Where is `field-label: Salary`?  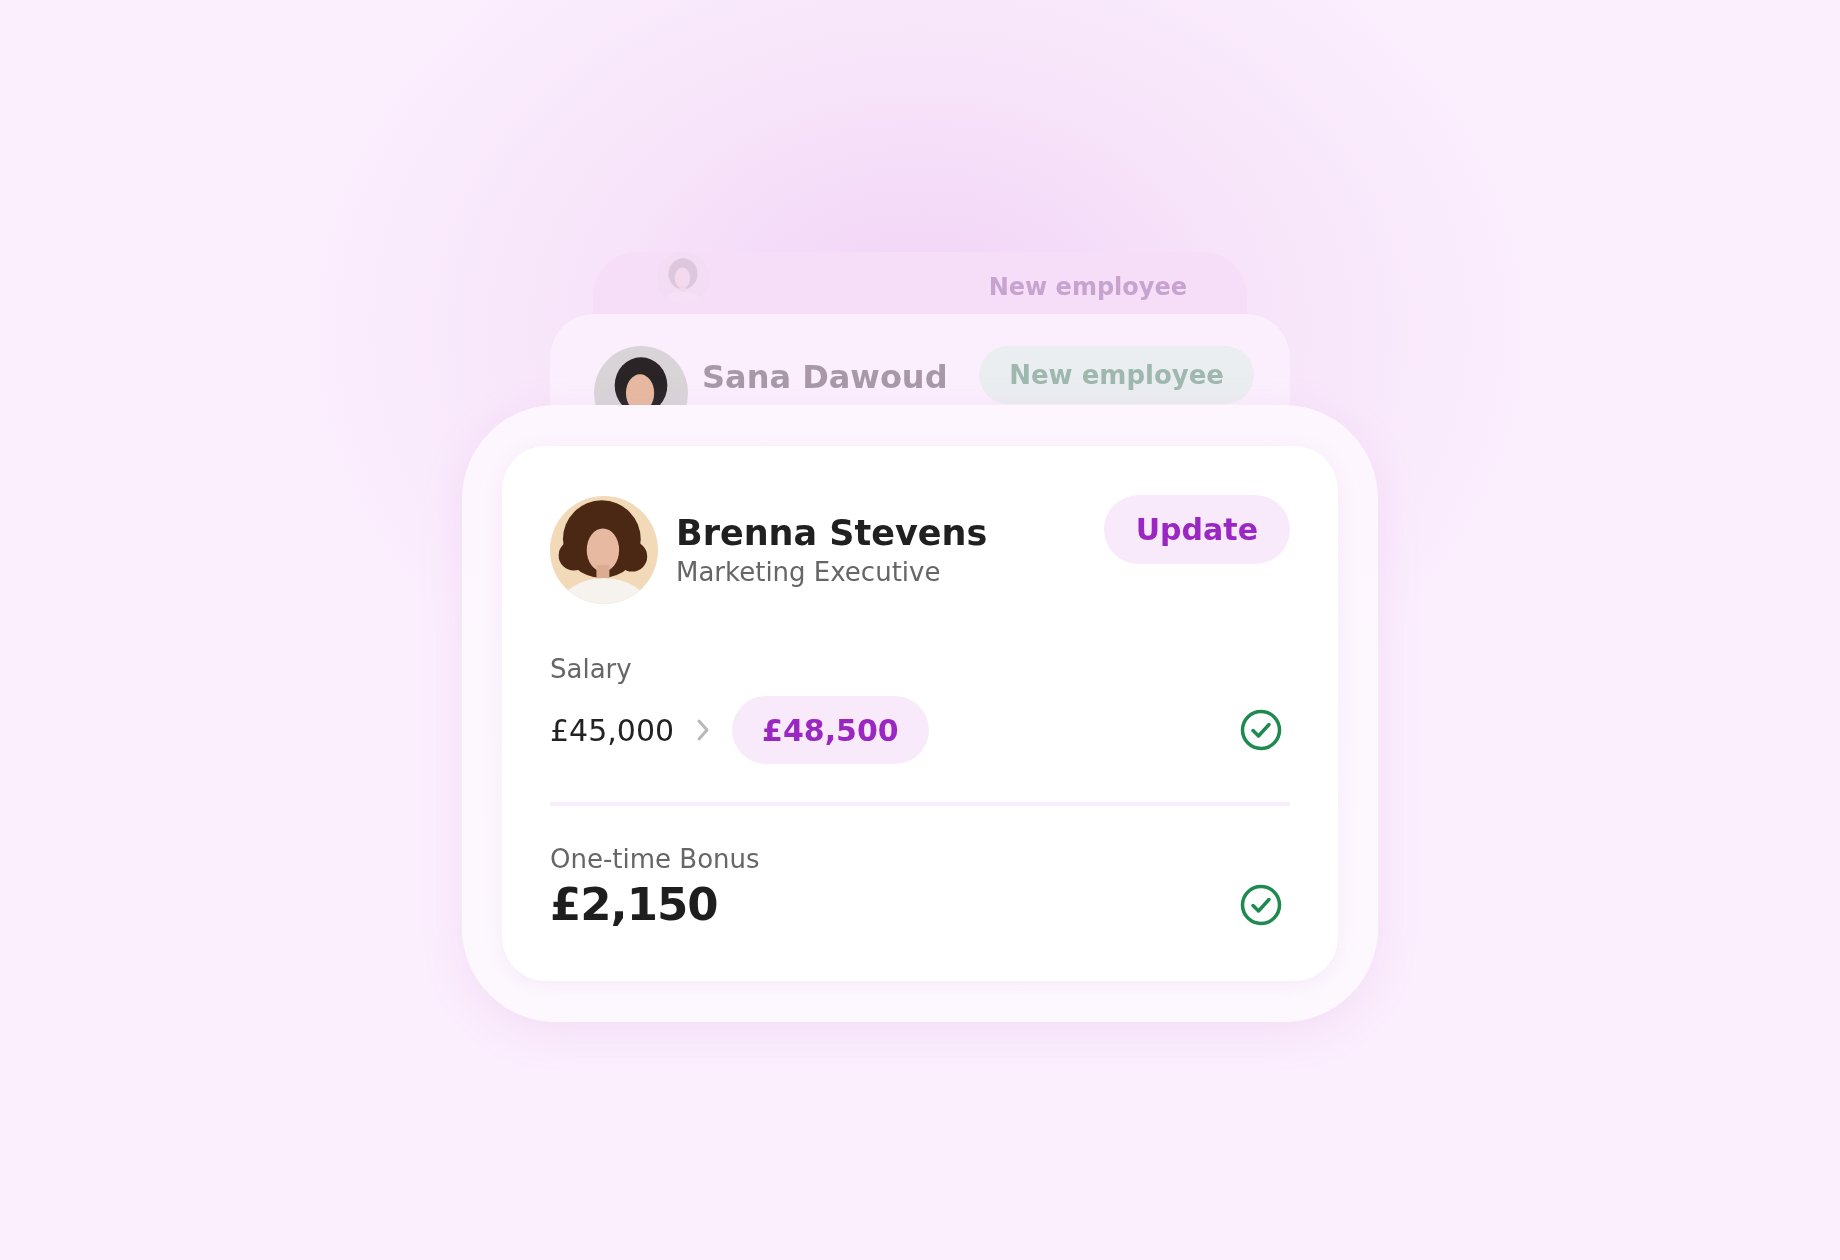
field-label: Salary is located at coordinates (591, 669).